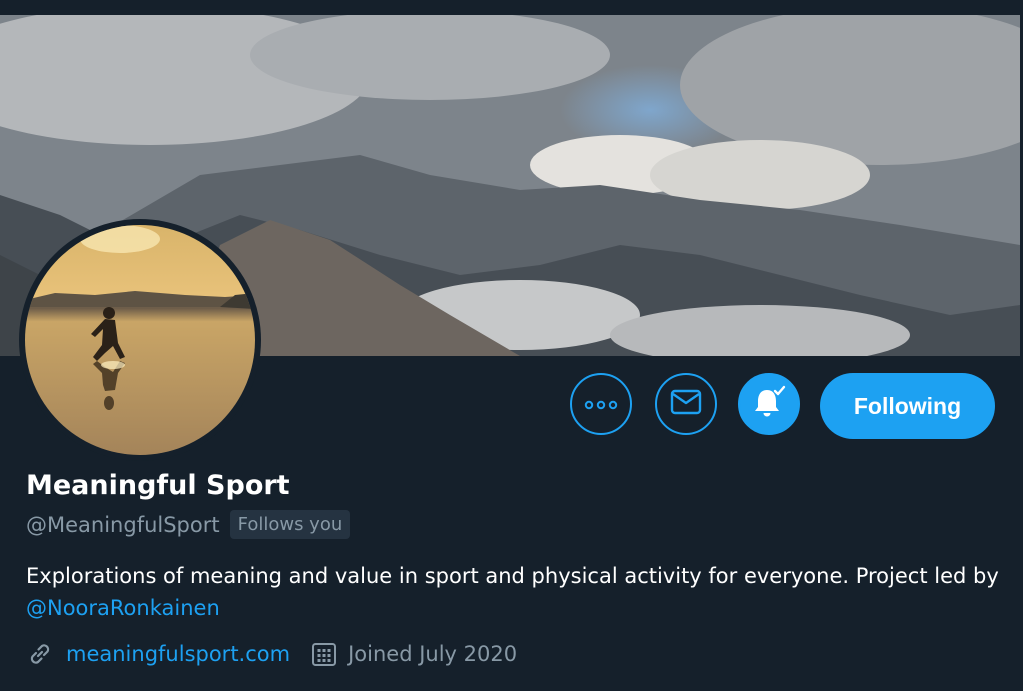 The image size is (1023, 691). What do you see at coordinates (123, 524) in the screenshot?
I see `username-handle: @MeaningfulSport` at bounding box center [123, 524].